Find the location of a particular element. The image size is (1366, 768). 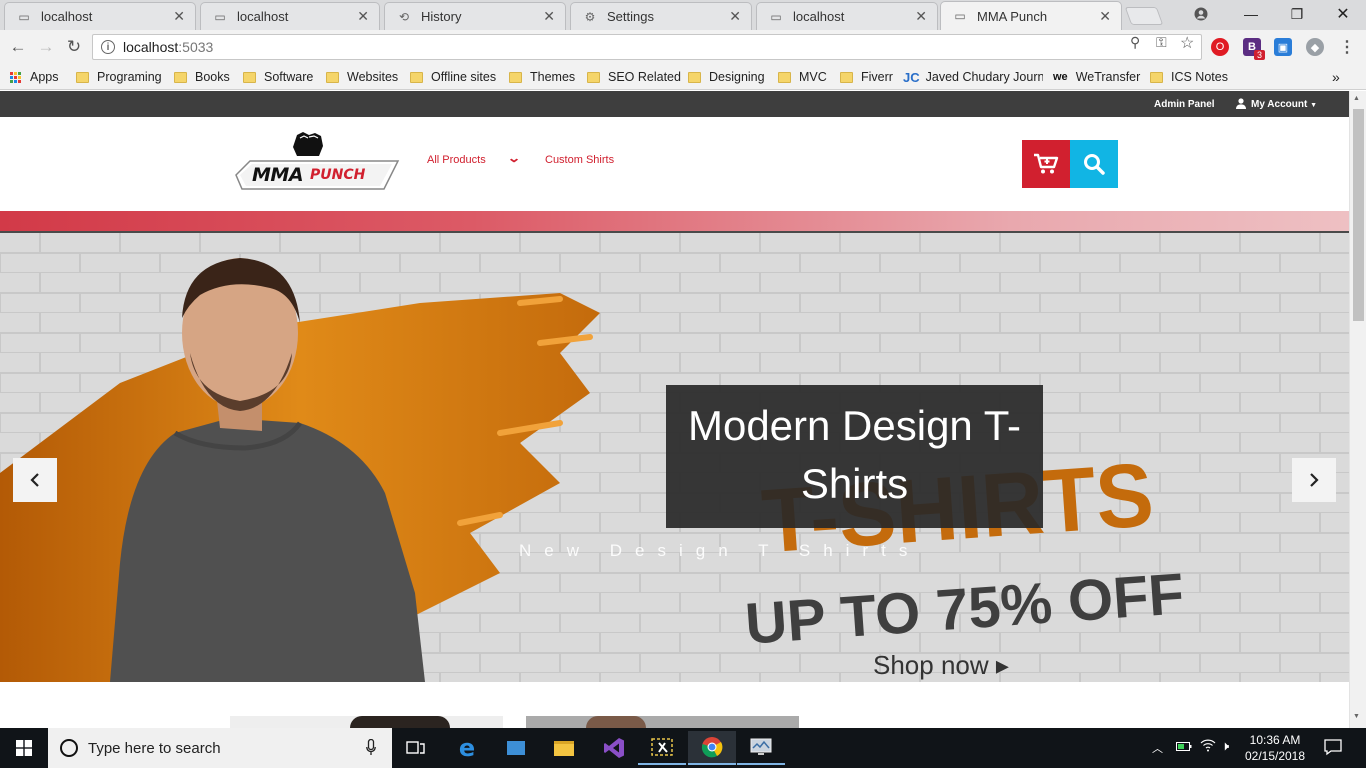

scroll-down-icon: ▼ is located at coordinates (1356, 716).